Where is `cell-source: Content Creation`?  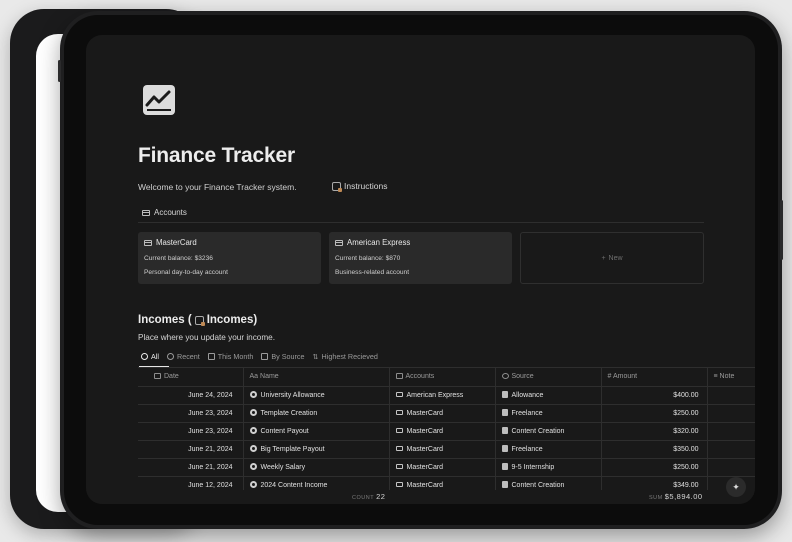 cell-source: Content Creation is located at coordinates (548, 431).